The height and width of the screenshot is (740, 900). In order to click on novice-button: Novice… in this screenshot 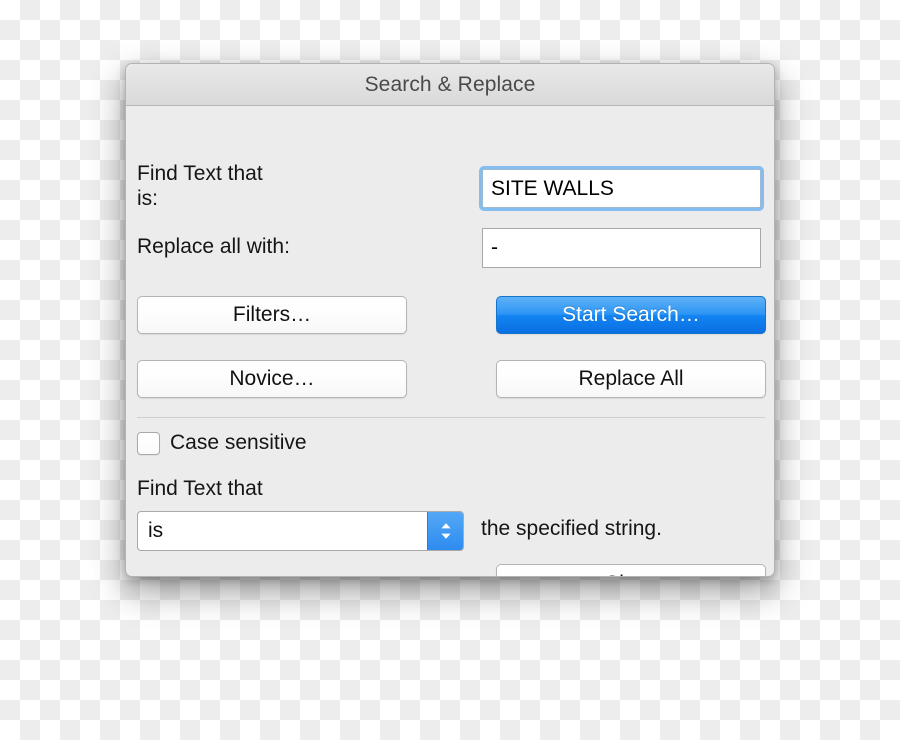, I will do `click(272, 379)`.